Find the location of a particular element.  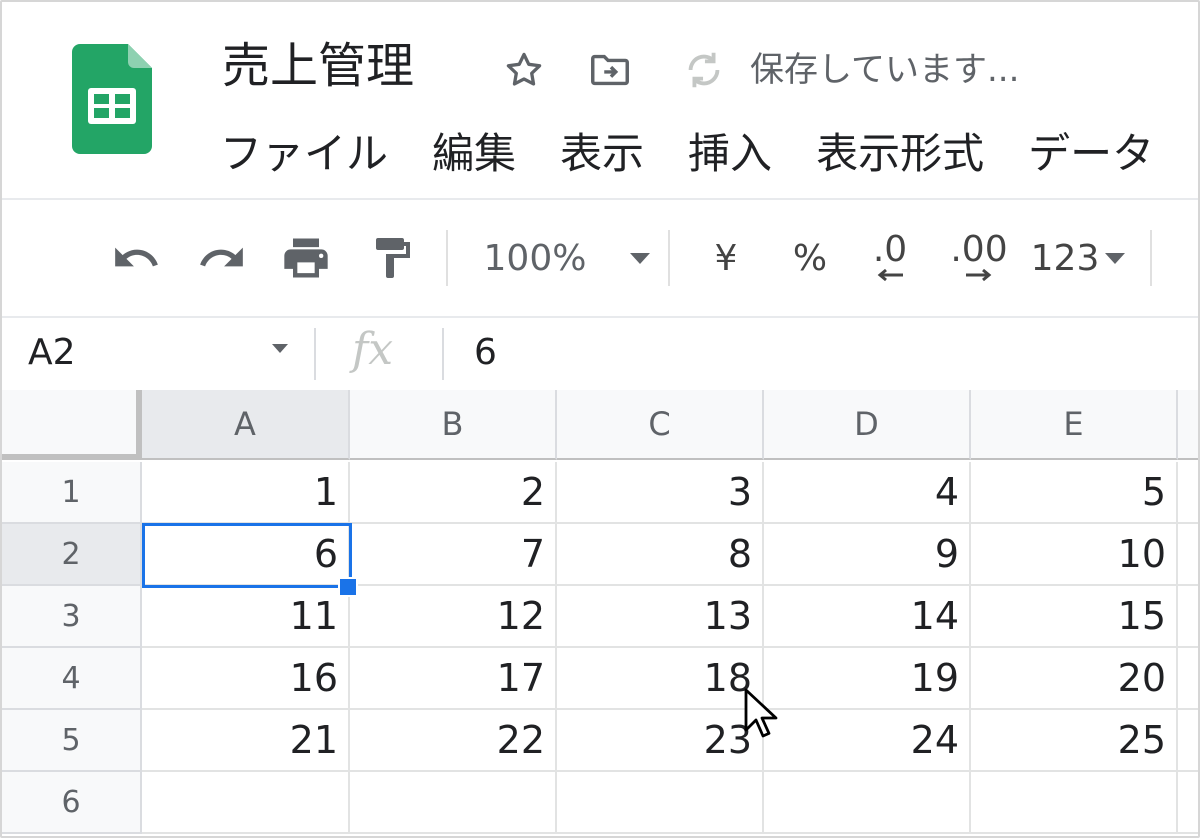

mouse-pointer-icon is located at coordinates (762, 716).